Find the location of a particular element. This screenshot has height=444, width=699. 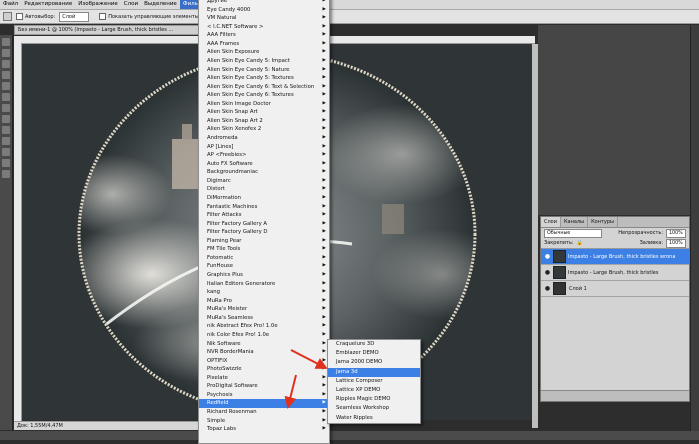

tab-channels: Каналы is located at coordinates (575, 222).